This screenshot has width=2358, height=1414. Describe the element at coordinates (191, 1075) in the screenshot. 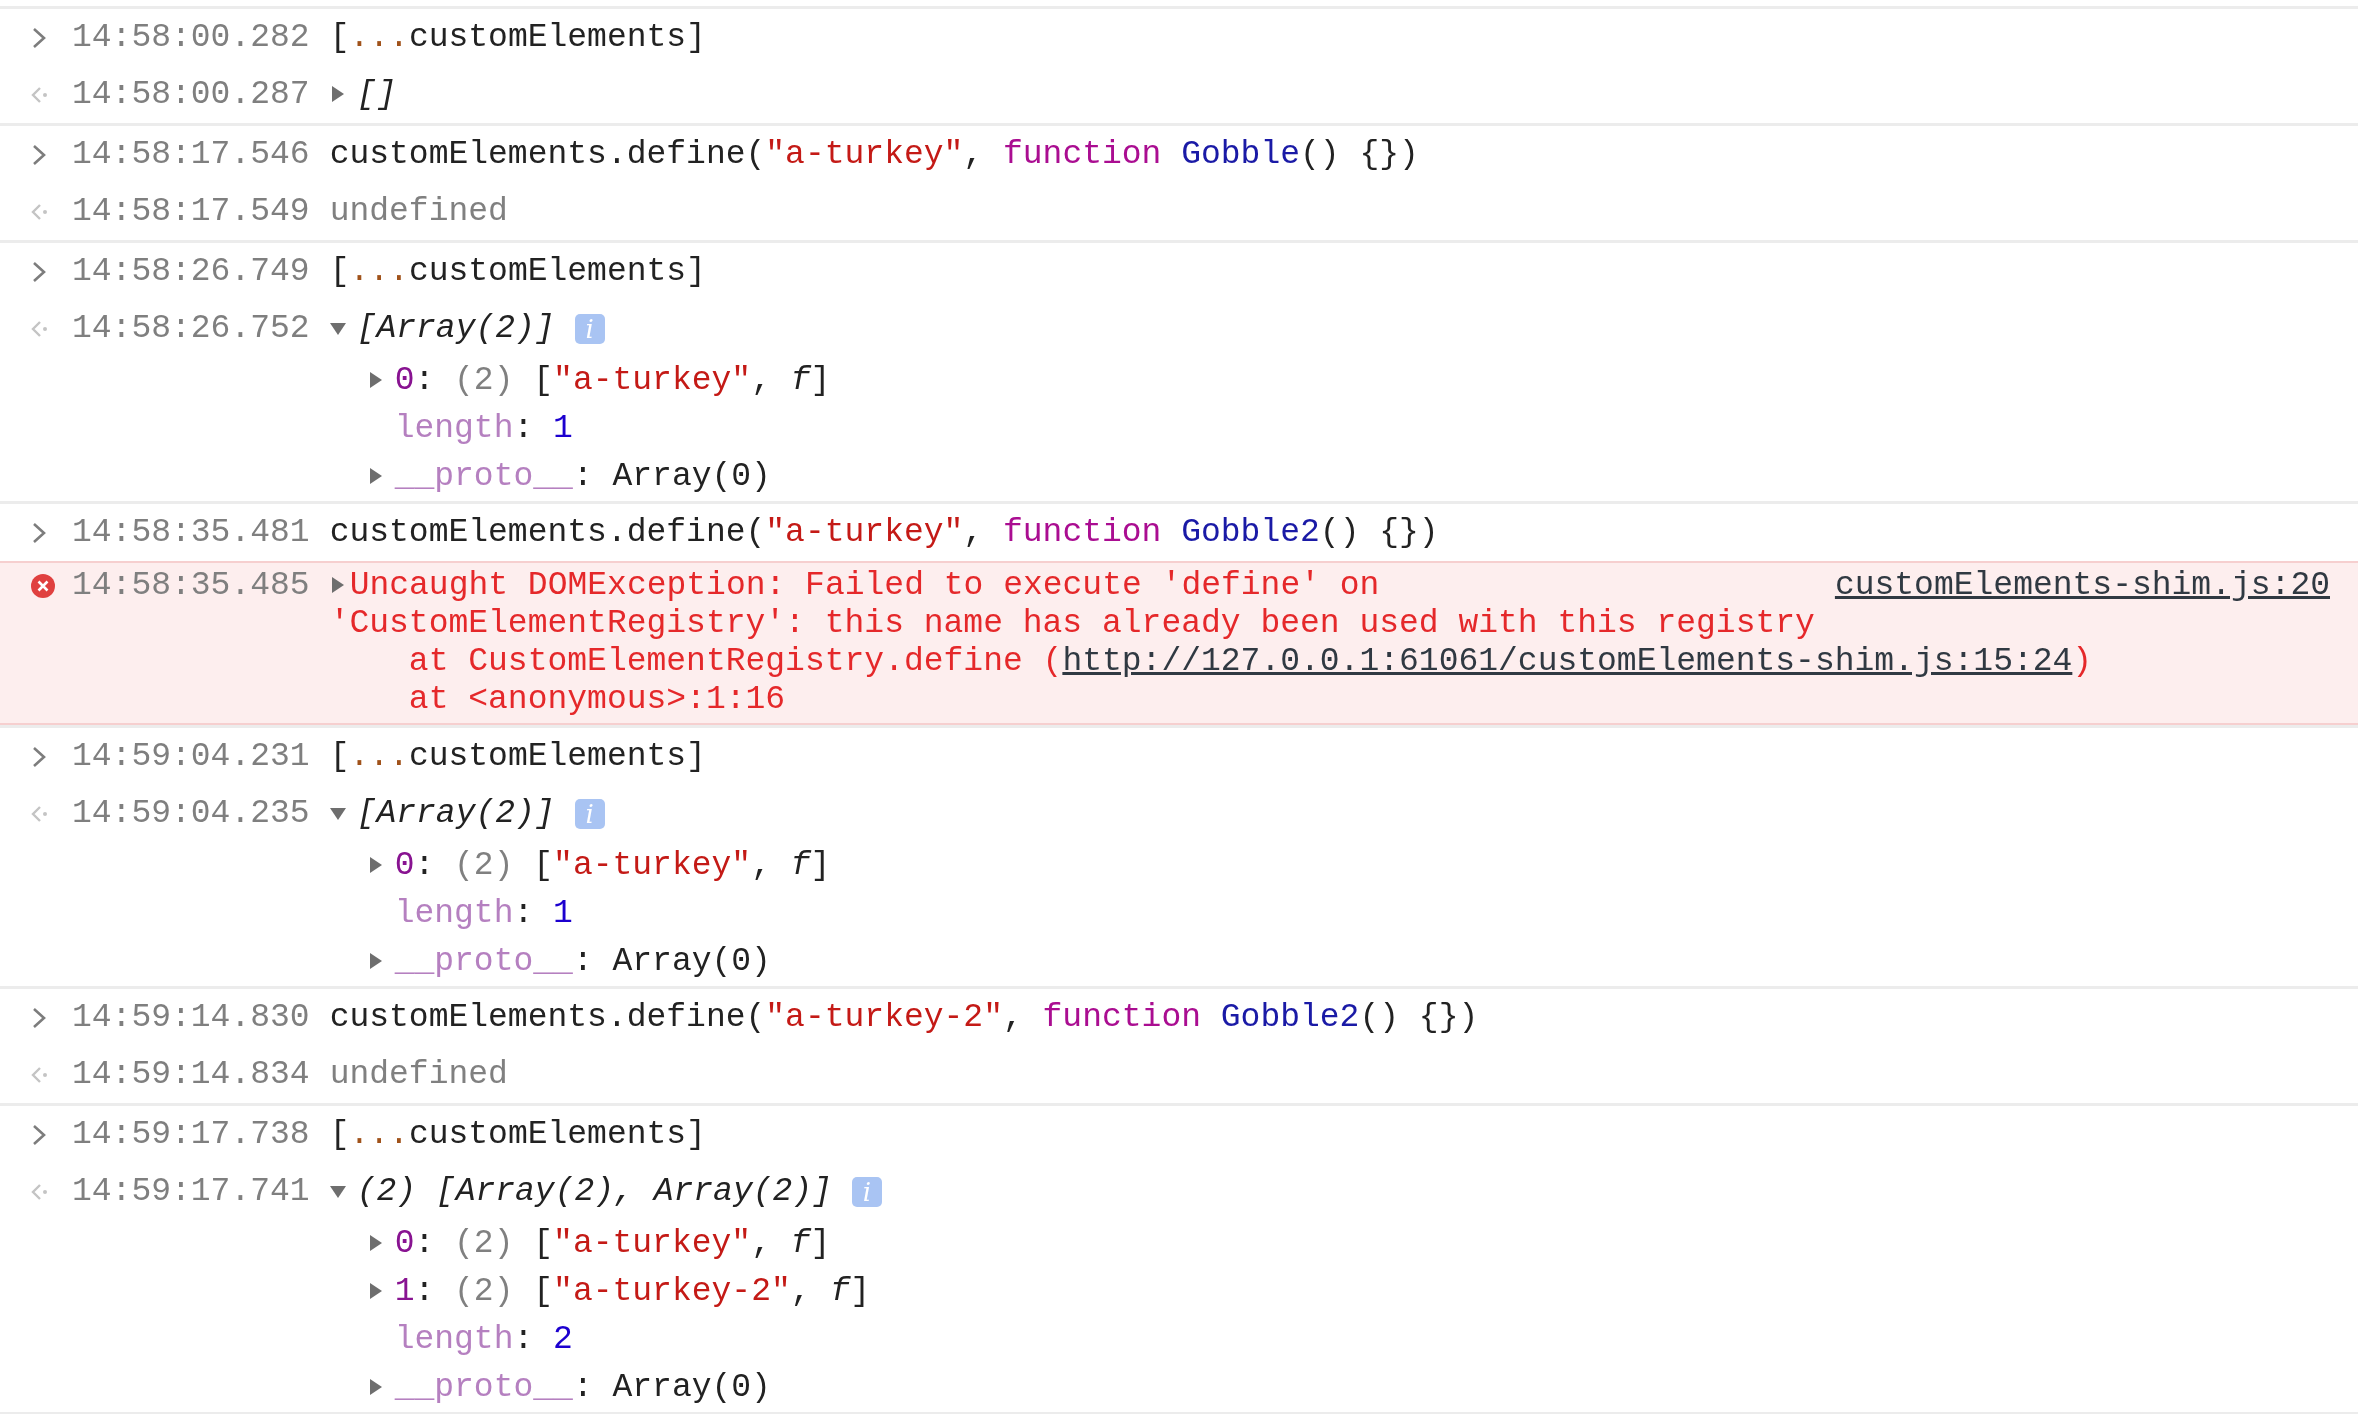

I see `timestamp: 14:59:14.834` at that location.